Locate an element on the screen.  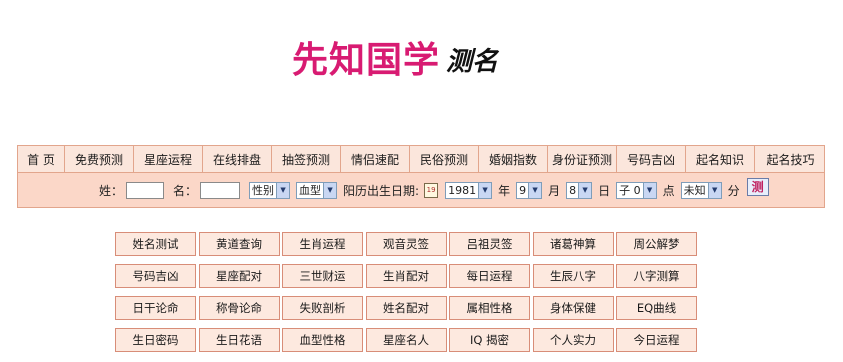
service-button: 八字测算 is located at coordinates (656, 276).